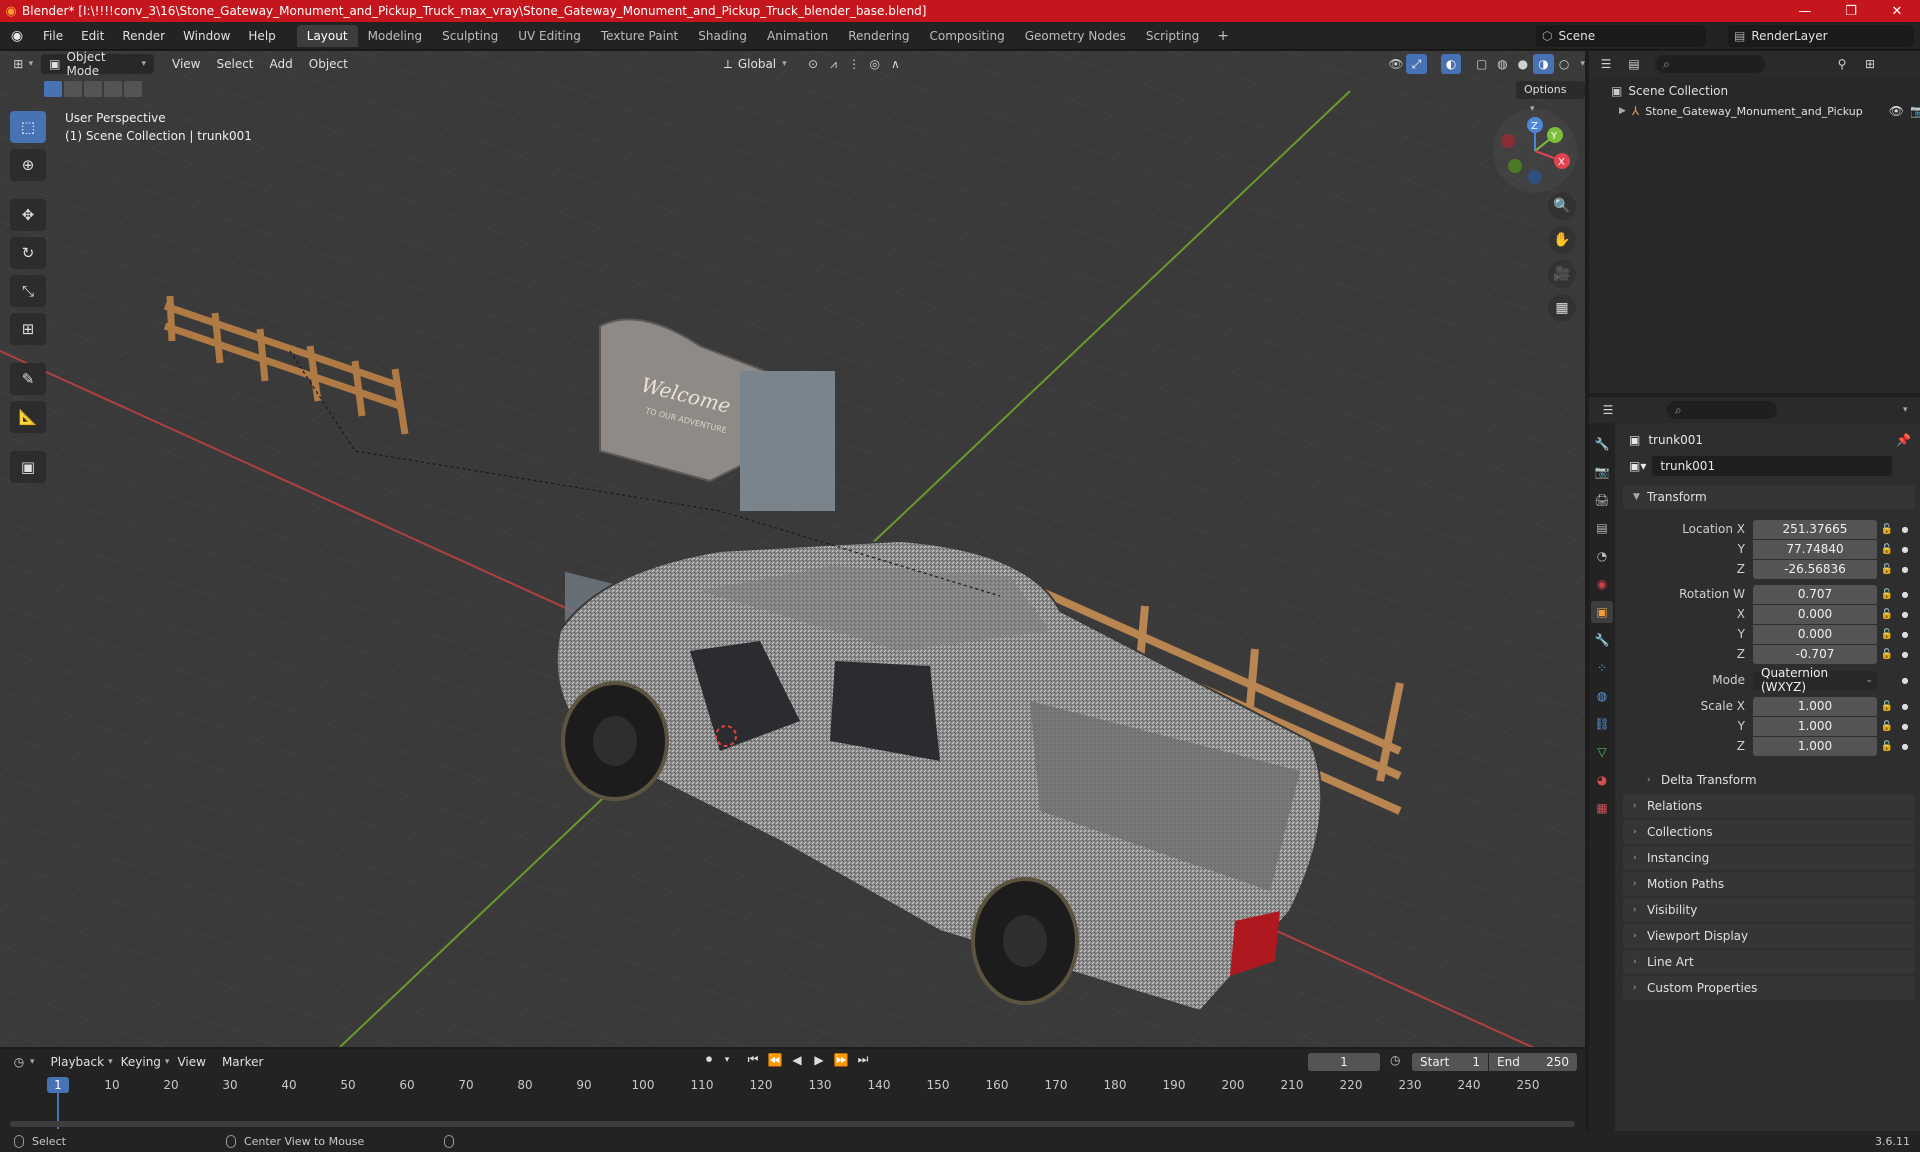 Image resolution: width=1920 pixels, height=1152 pixels. What do you see at coordinates (709, 1059) in the screenshot?
I see `record-icon: ⏺` at bounding box center [709, 1059].